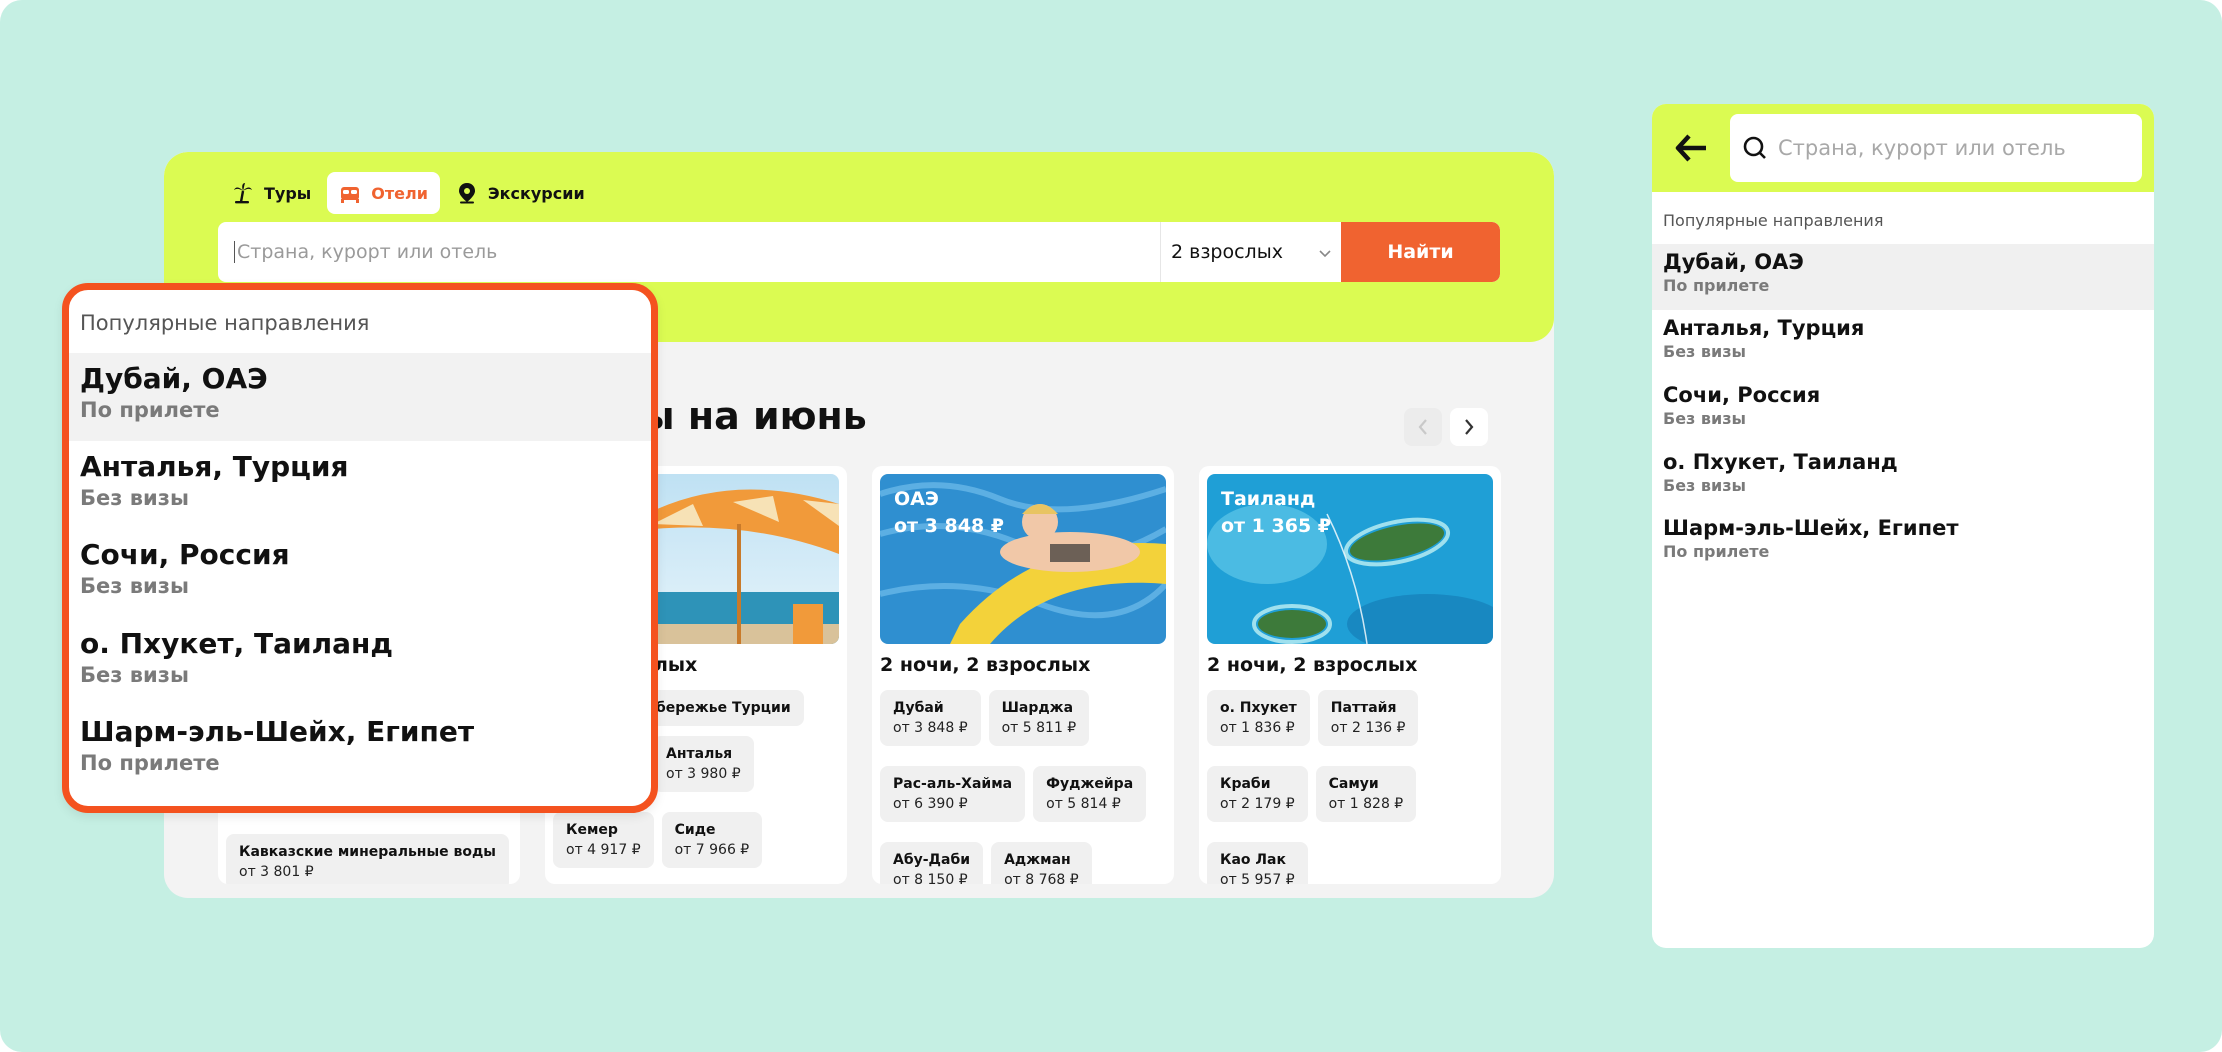  I want to click on chip-ras-al-khaimah: Рас-аль-Хайма от 6 390 ₽, so click(953, 794).